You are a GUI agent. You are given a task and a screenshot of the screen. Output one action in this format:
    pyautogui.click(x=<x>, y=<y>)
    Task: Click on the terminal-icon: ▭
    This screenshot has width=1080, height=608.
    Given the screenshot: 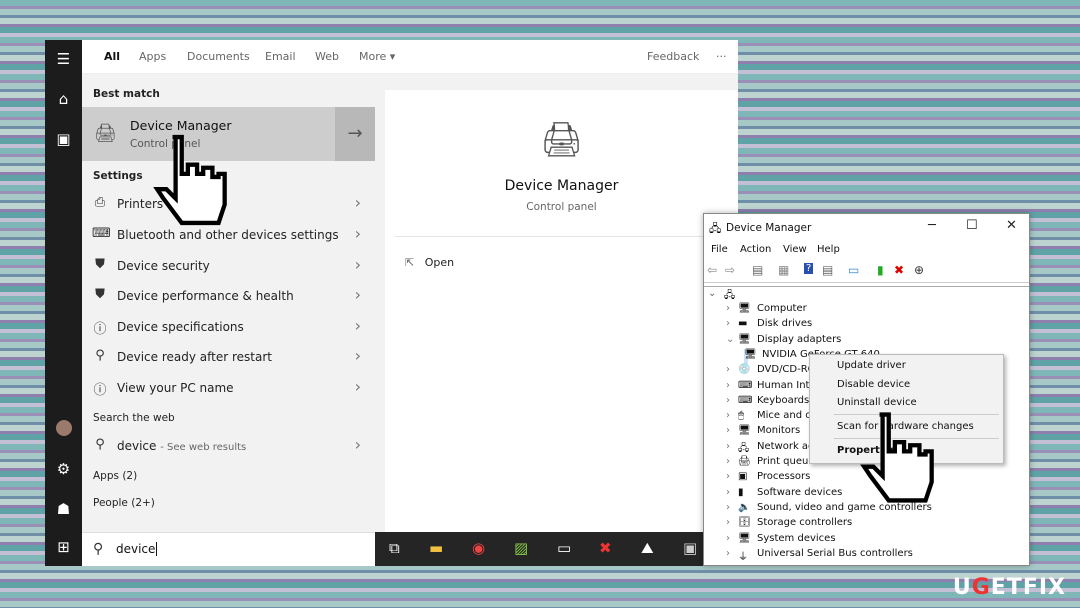 What is the action you would take?
    pyautogui.click(x=564, y=548)
    